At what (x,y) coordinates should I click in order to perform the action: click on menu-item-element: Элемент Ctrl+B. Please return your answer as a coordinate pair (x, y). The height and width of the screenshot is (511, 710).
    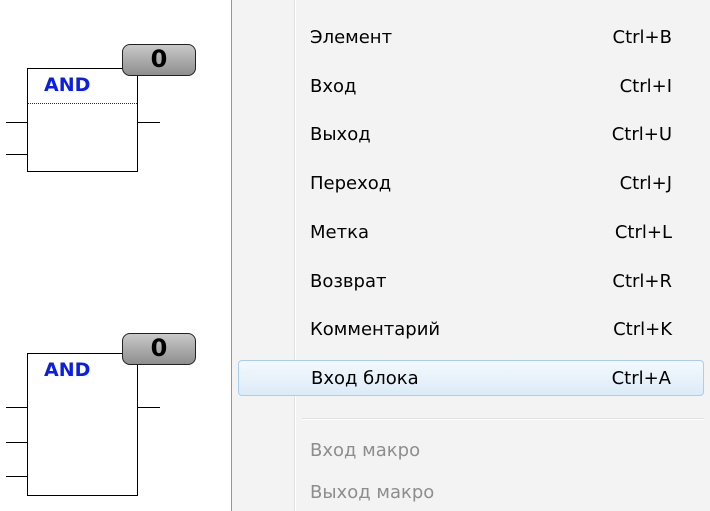
    Looking at the image, I should click on (471, 38).